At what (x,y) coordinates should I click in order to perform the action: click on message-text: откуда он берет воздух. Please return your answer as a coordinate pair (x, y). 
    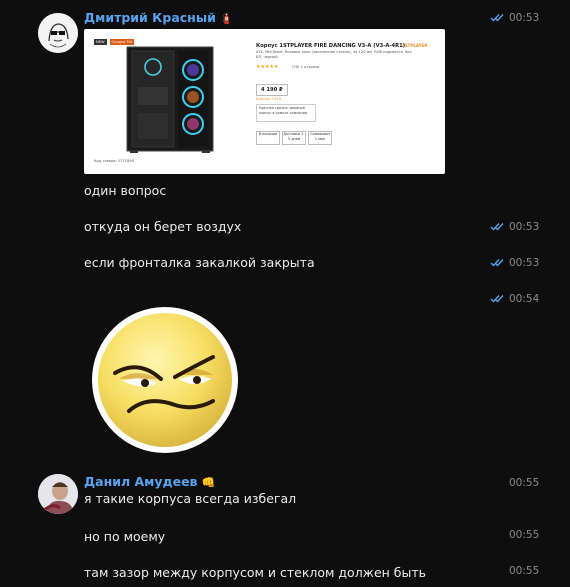
    Looking at the image, I should click on (163, 226).